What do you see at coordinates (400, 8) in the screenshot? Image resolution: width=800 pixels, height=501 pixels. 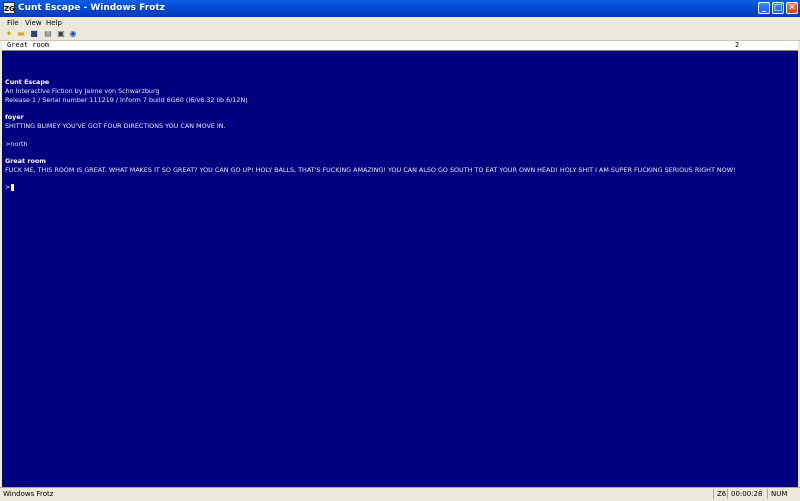 I see `title-bar: ZG Cunt Escape - Windows Frotz _ □ ✕` at bounding box center [400, 8].